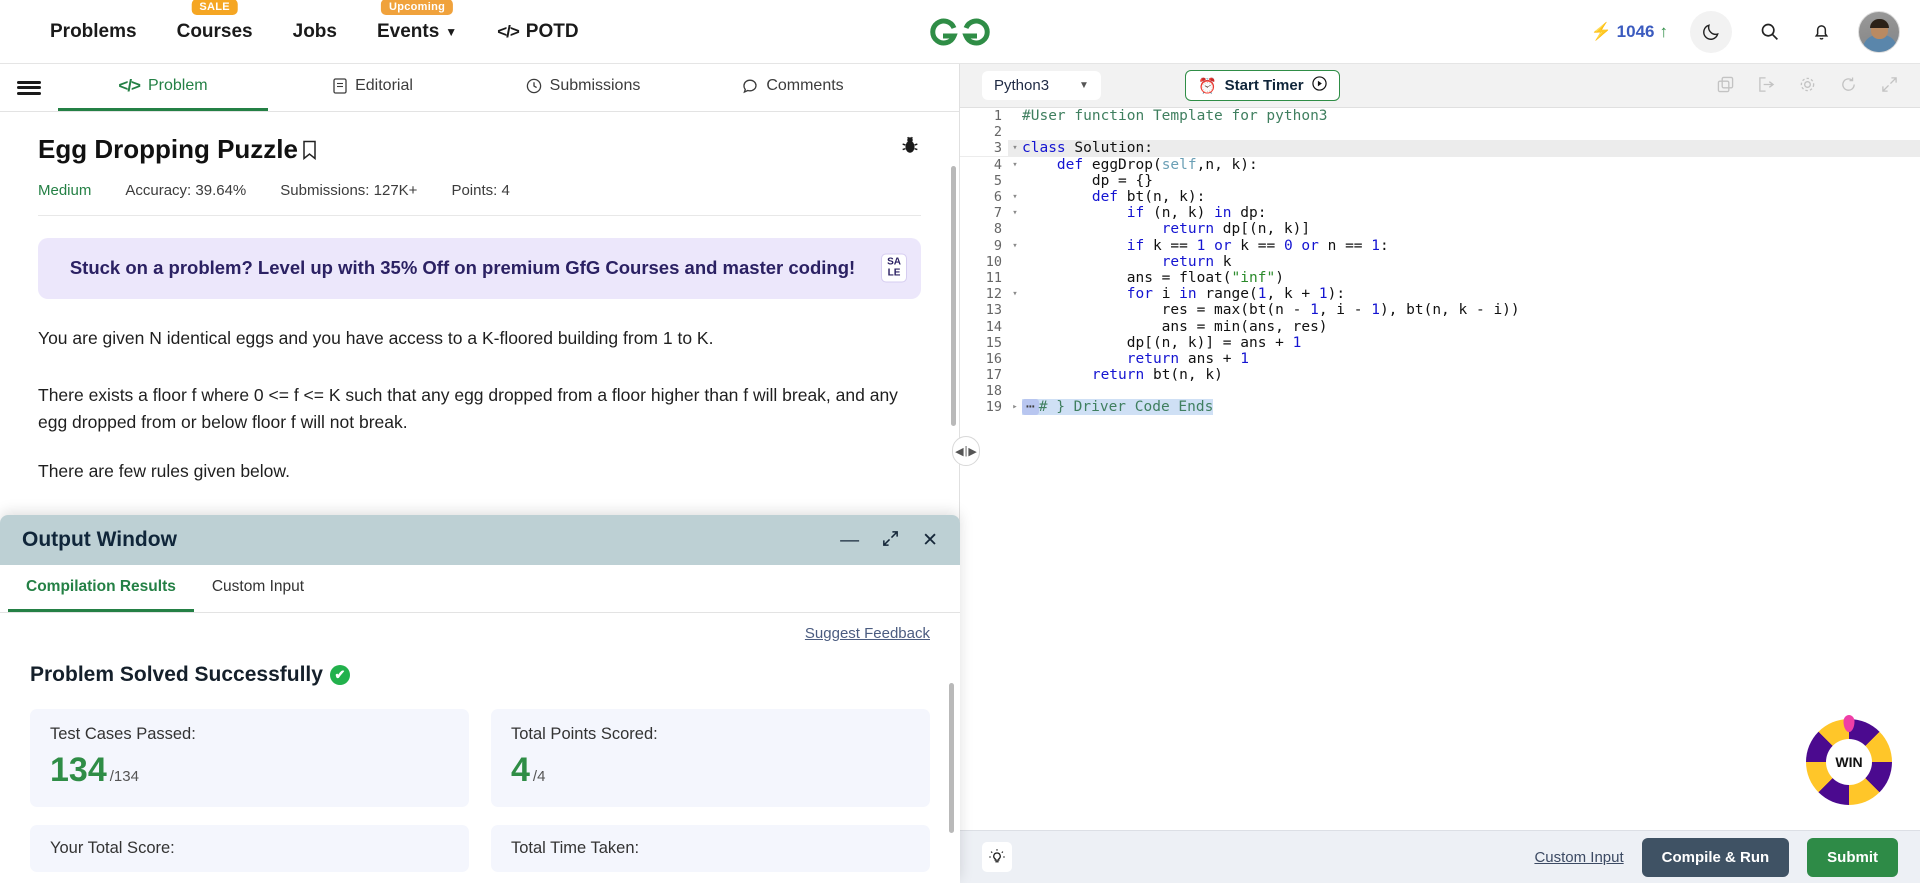 This screenshot has width=1920, height=883. I want to click on import-icon, so click(1766, 86).